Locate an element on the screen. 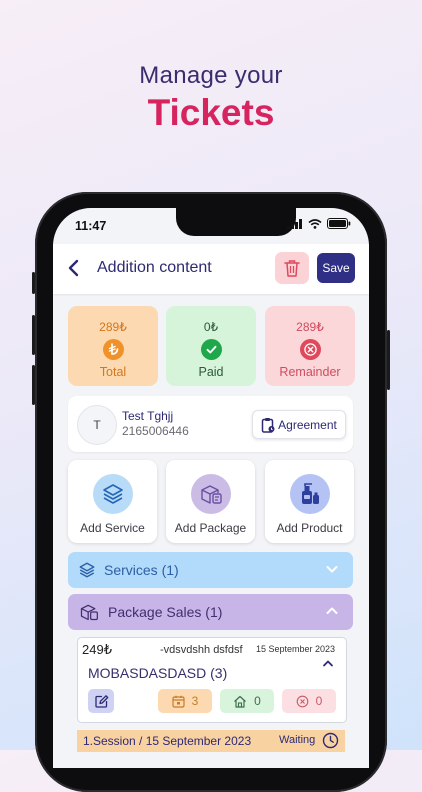  home-icon is located at coordinates (240, 701).